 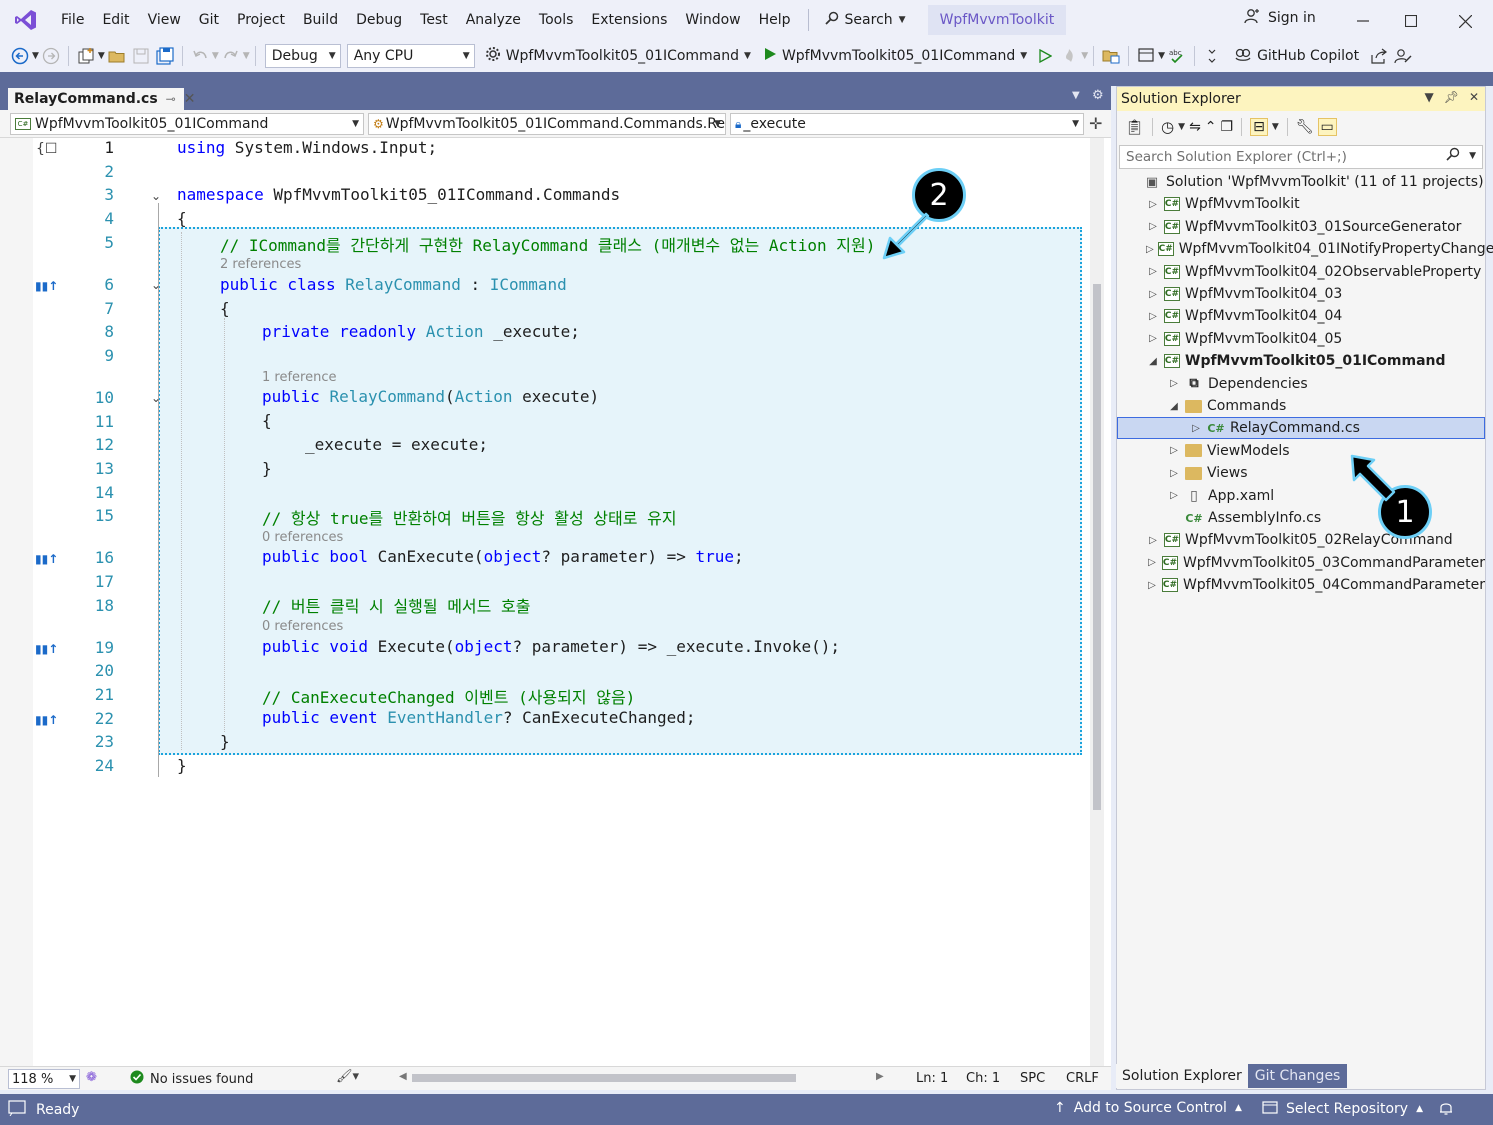 What do you see at coordinates (1148, 1108) in the screenshot?
I see `add-to-source-control-button: ↑ Add to Source Control ▲` at bounding box center [1148, 1108].